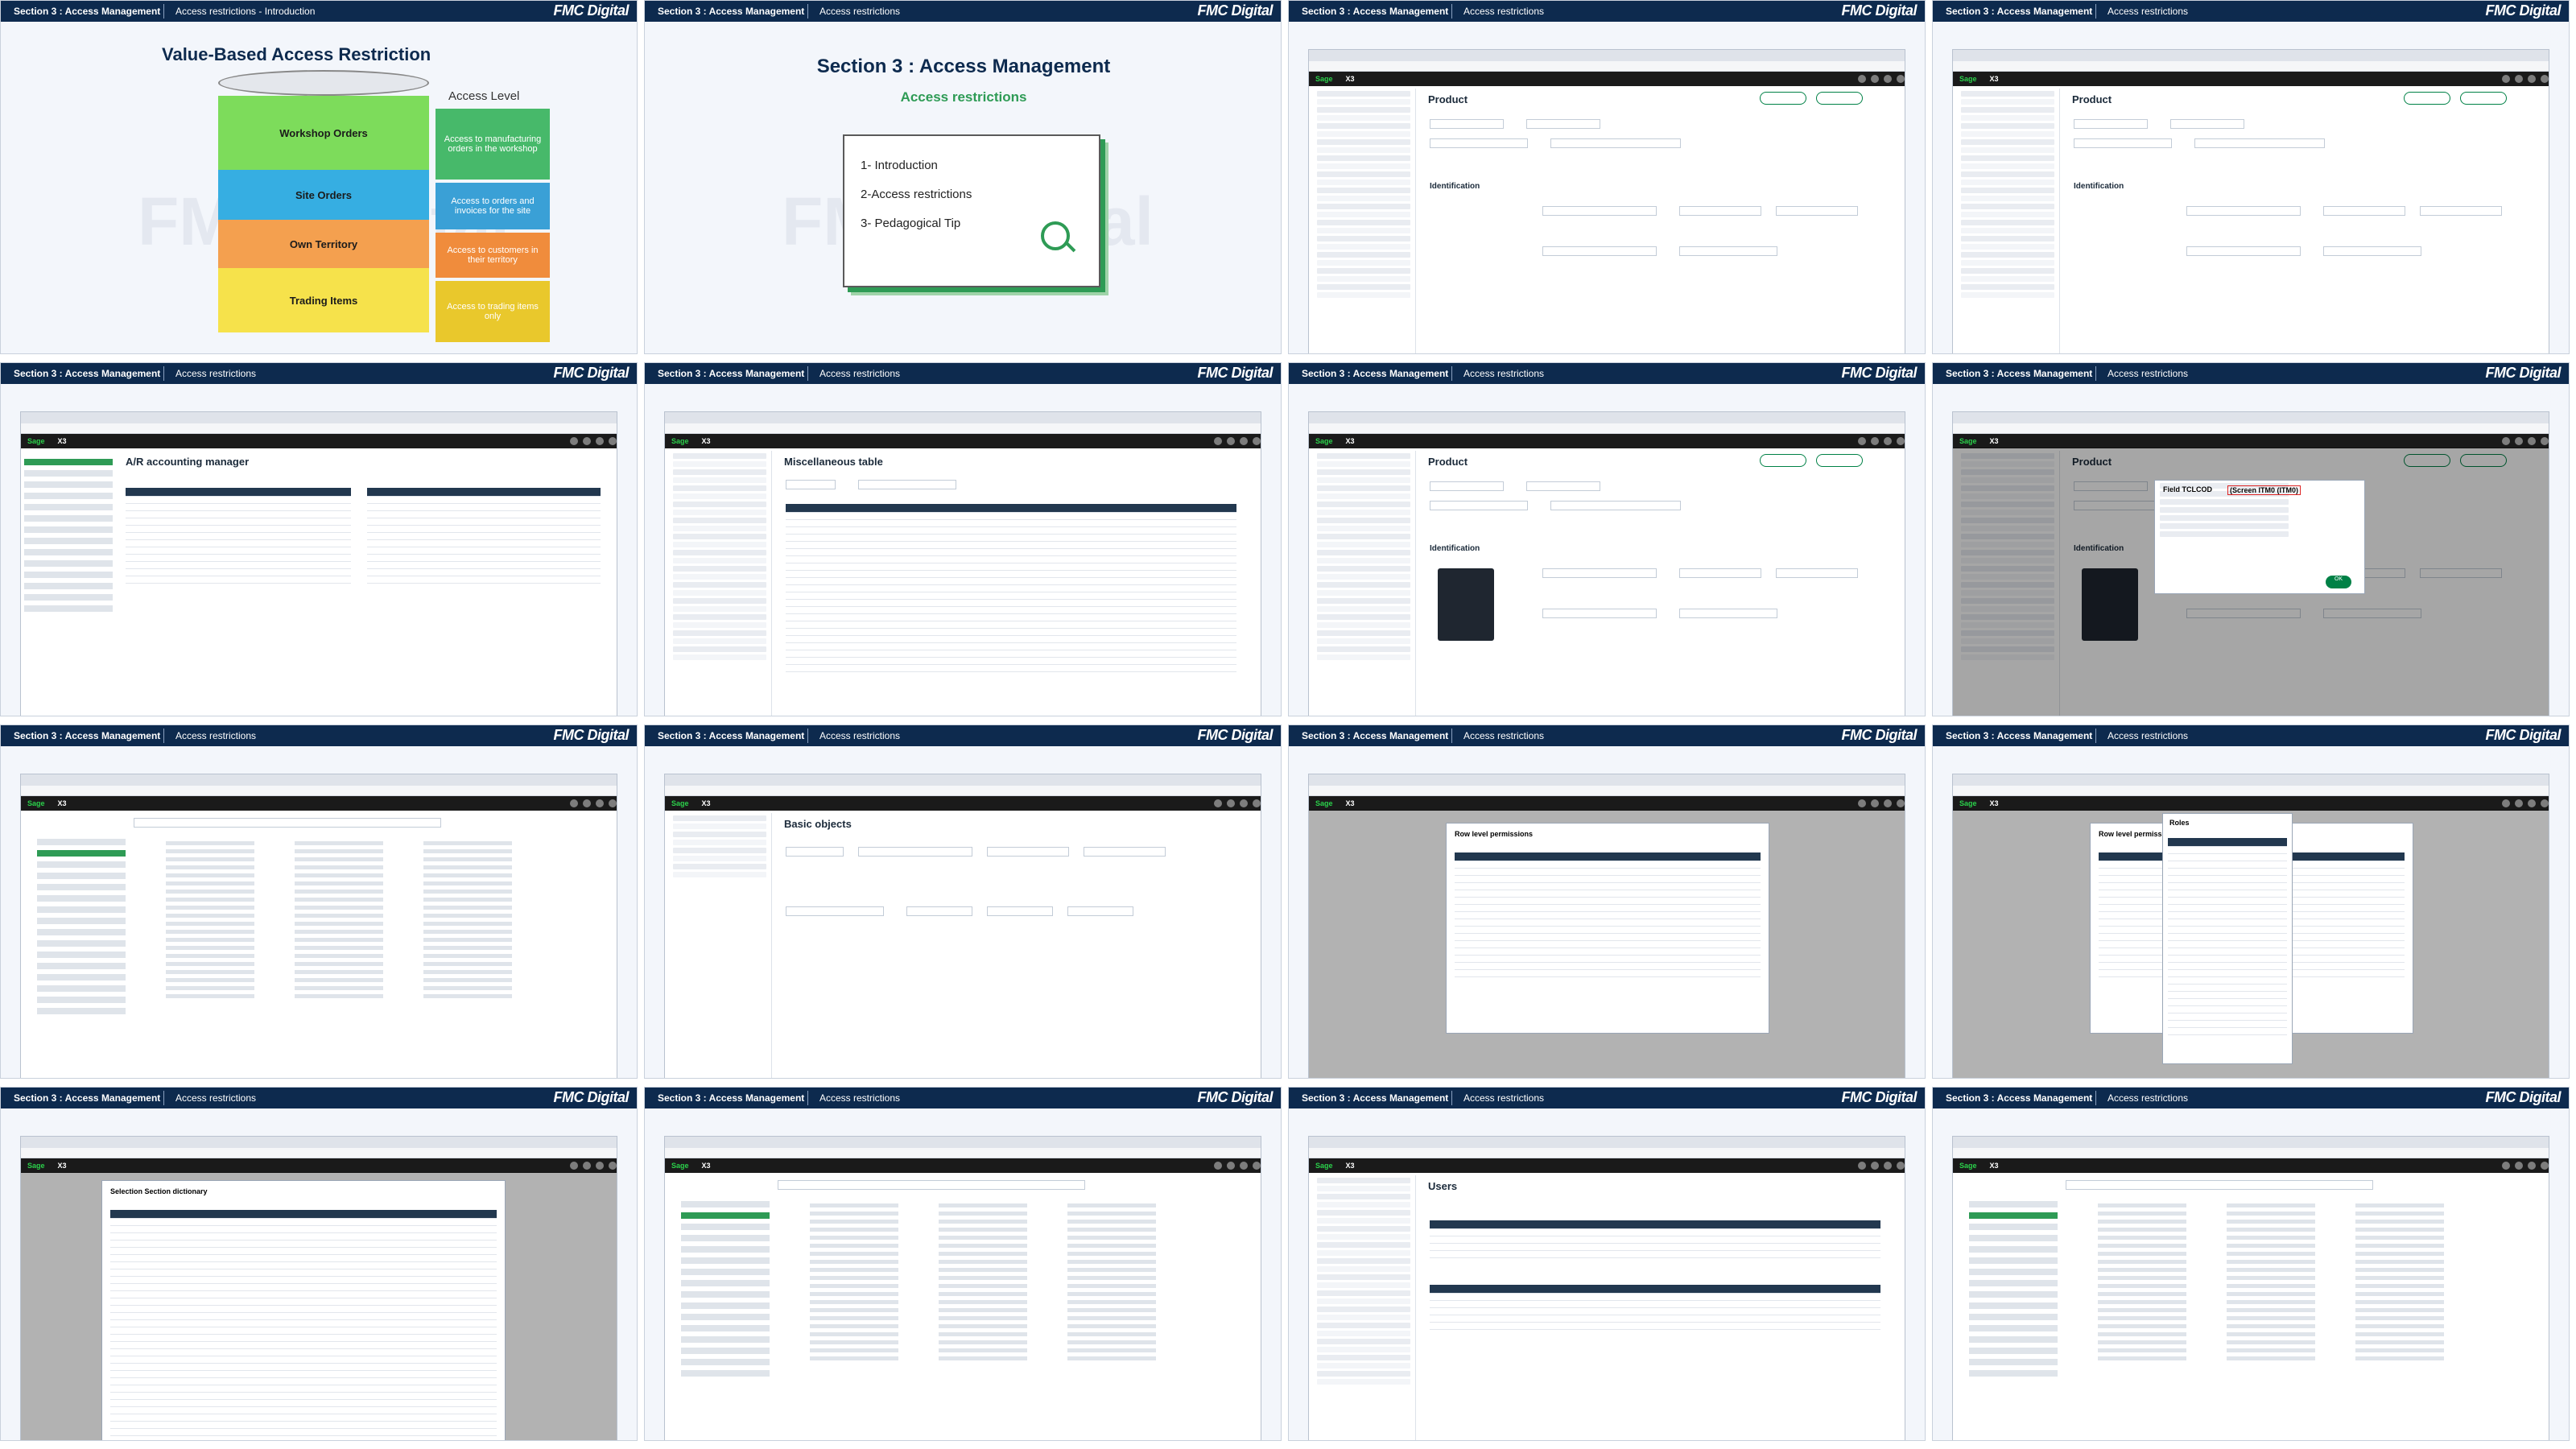 This screenshot has width=2576, height=1449. Describe the element at coordinates (2532, 1166) in the screenshot. I see `help-icon` at that location.